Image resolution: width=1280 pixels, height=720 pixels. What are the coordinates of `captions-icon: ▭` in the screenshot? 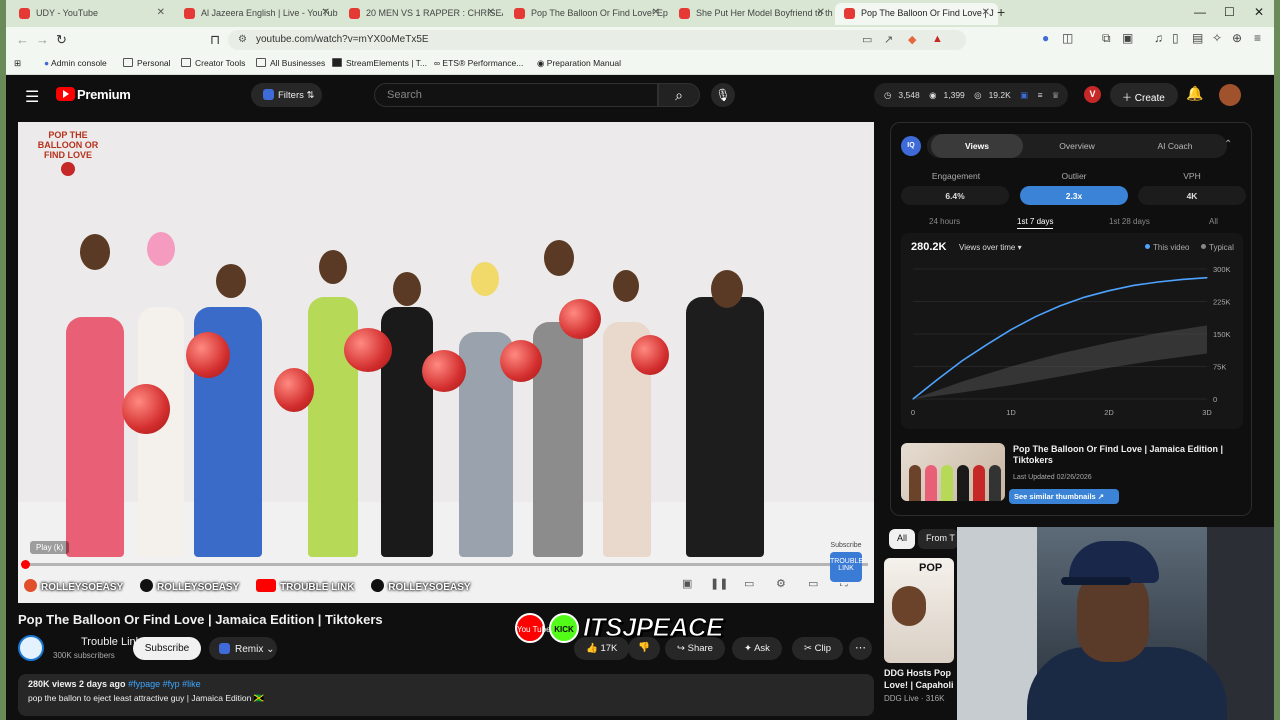 It's located at (749, 583).